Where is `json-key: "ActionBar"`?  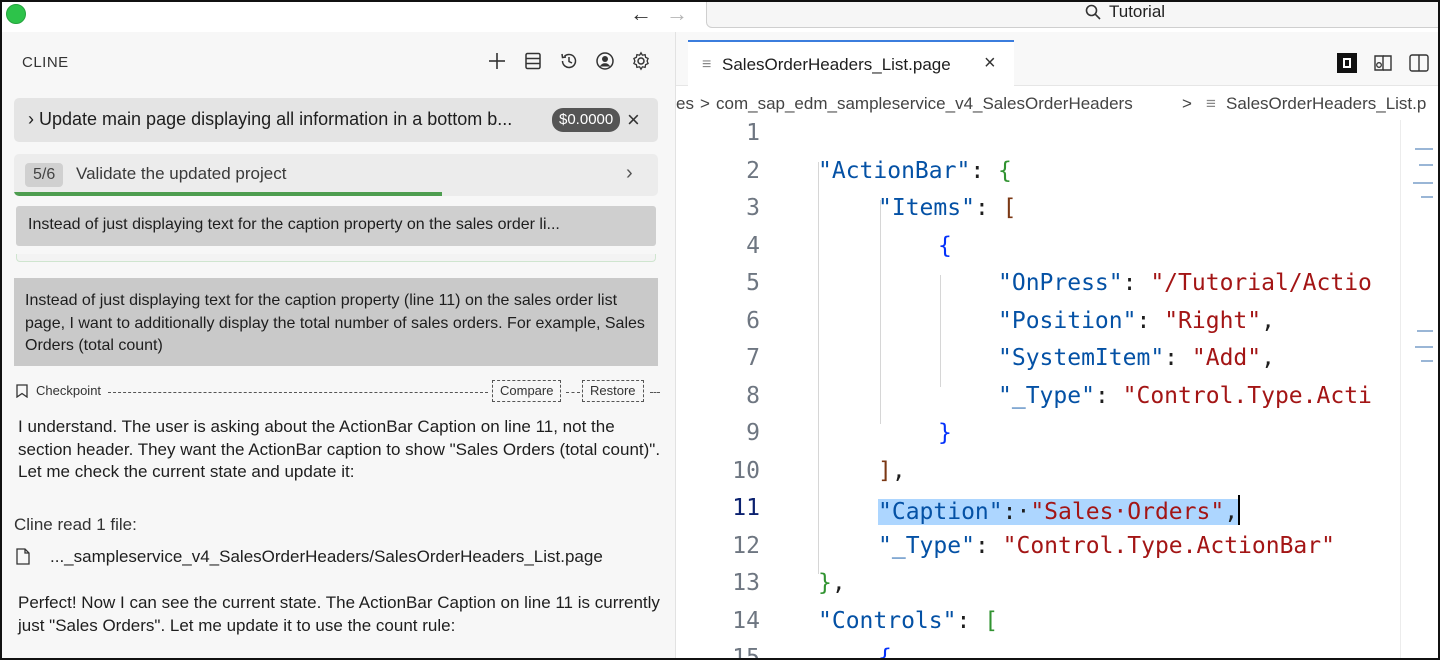
json-key: "ActionBar" is located at coordinates (894, 170).